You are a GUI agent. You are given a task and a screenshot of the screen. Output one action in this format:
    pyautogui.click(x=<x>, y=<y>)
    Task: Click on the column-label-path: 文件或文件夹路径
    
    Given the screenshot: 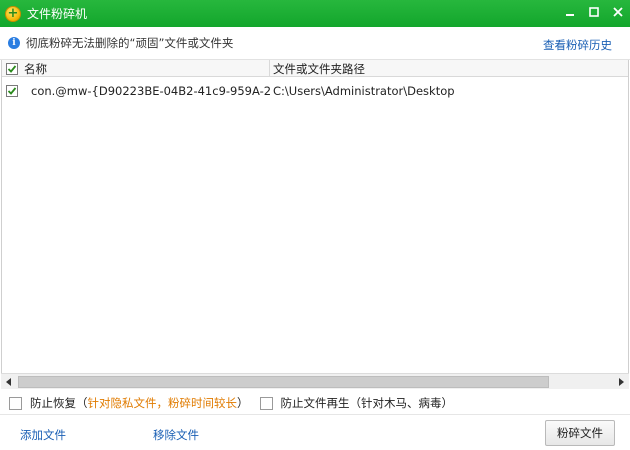 What is the action you would take?
    pyautogui.click(x=319, y=68)
    